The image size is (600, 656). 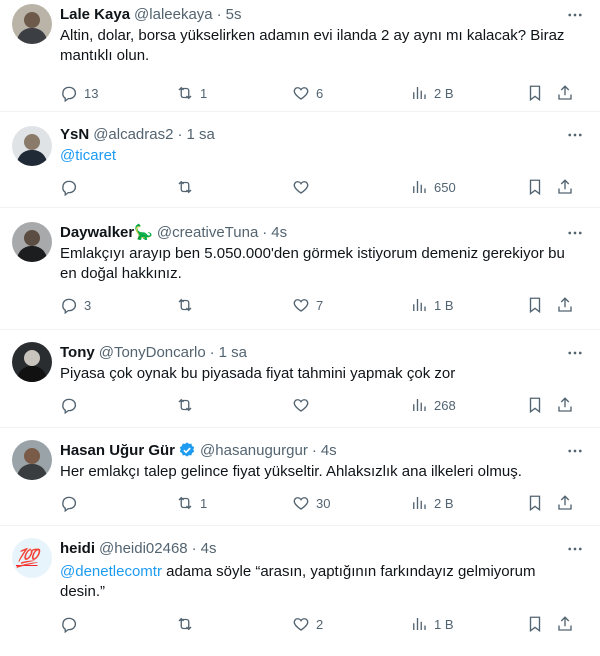 I want to click on reply-button: 13, so click(x=79, y=93).